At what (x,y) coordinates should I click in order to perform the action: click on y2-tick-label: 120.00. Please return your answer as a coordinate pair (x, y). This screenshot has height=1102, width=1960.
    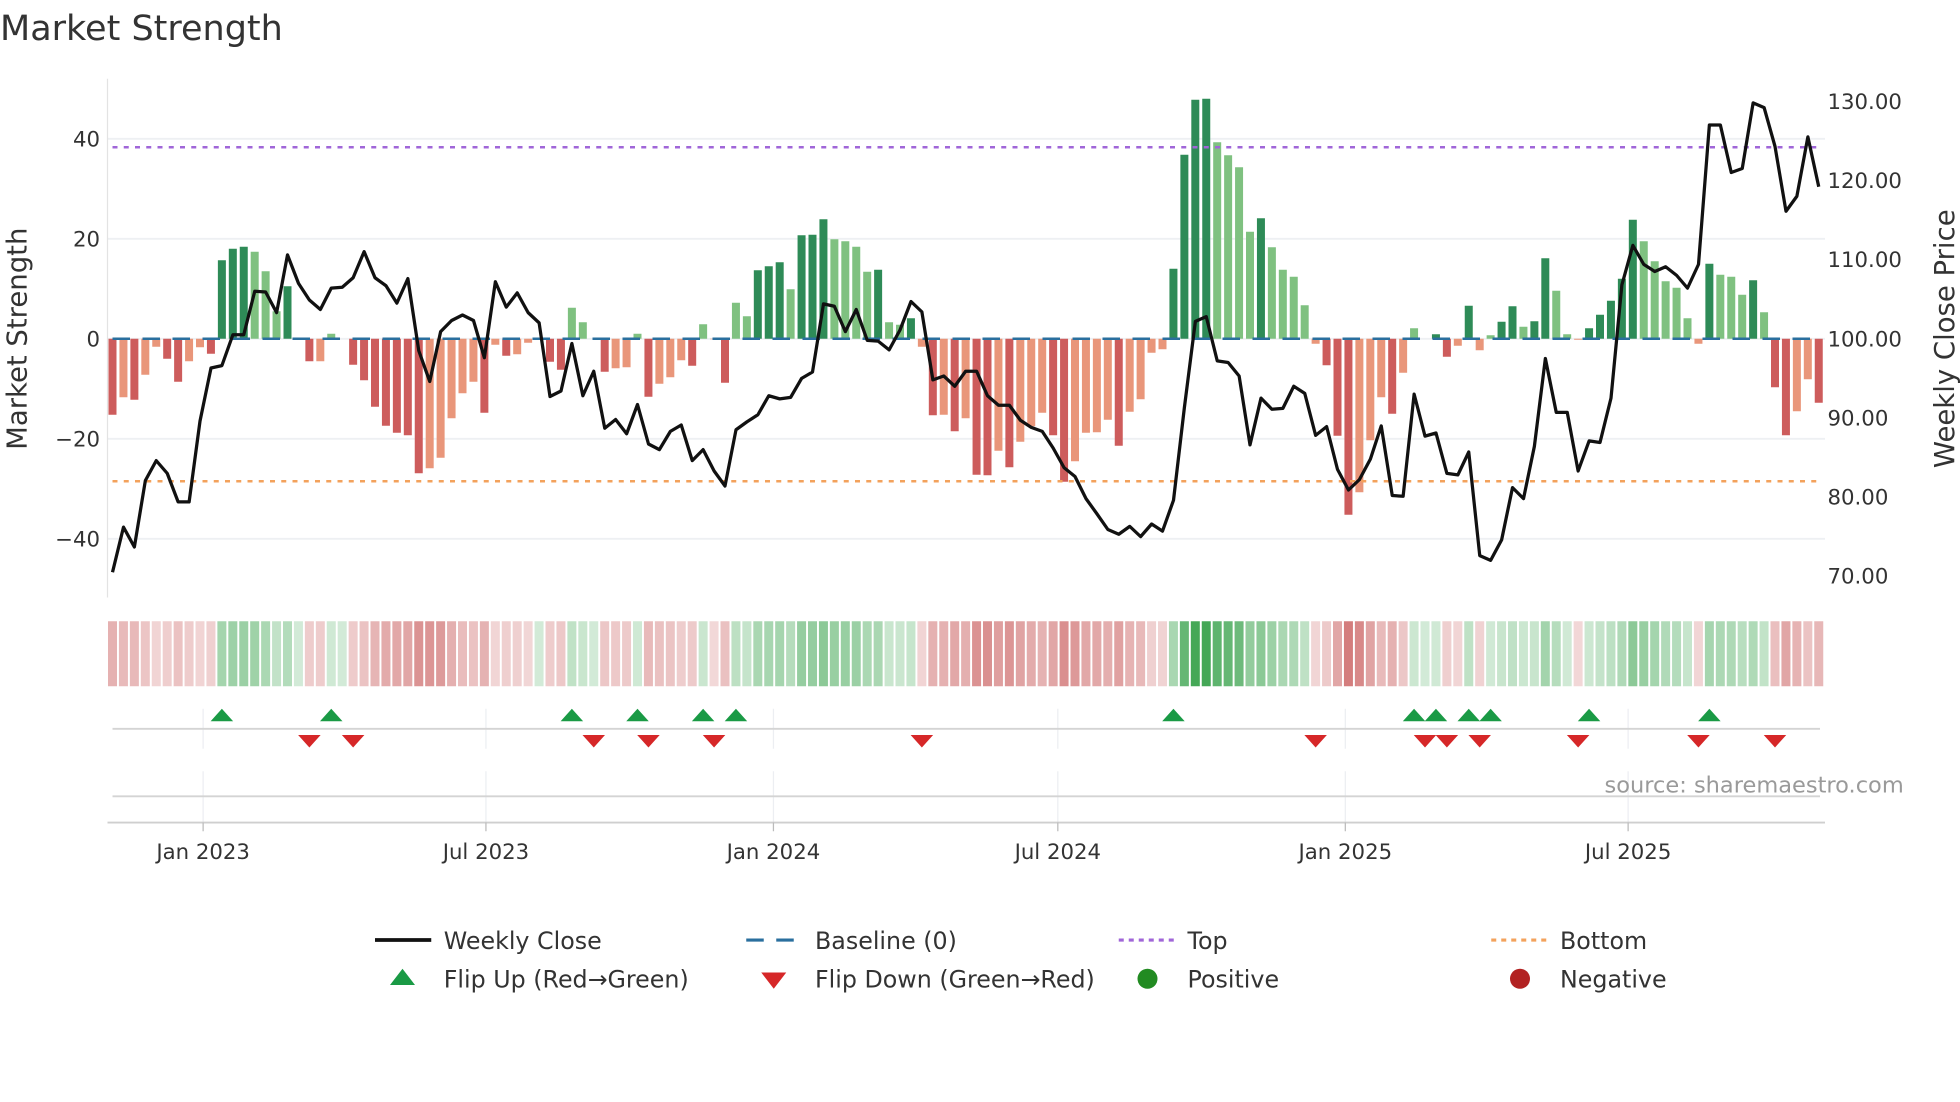
    Looking at the image, I should click on (1865, 181).